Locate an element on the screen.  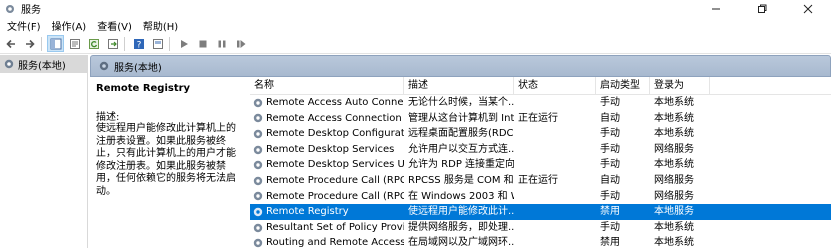
menu-view: 查看(V) is located at coordinates (114, 25).